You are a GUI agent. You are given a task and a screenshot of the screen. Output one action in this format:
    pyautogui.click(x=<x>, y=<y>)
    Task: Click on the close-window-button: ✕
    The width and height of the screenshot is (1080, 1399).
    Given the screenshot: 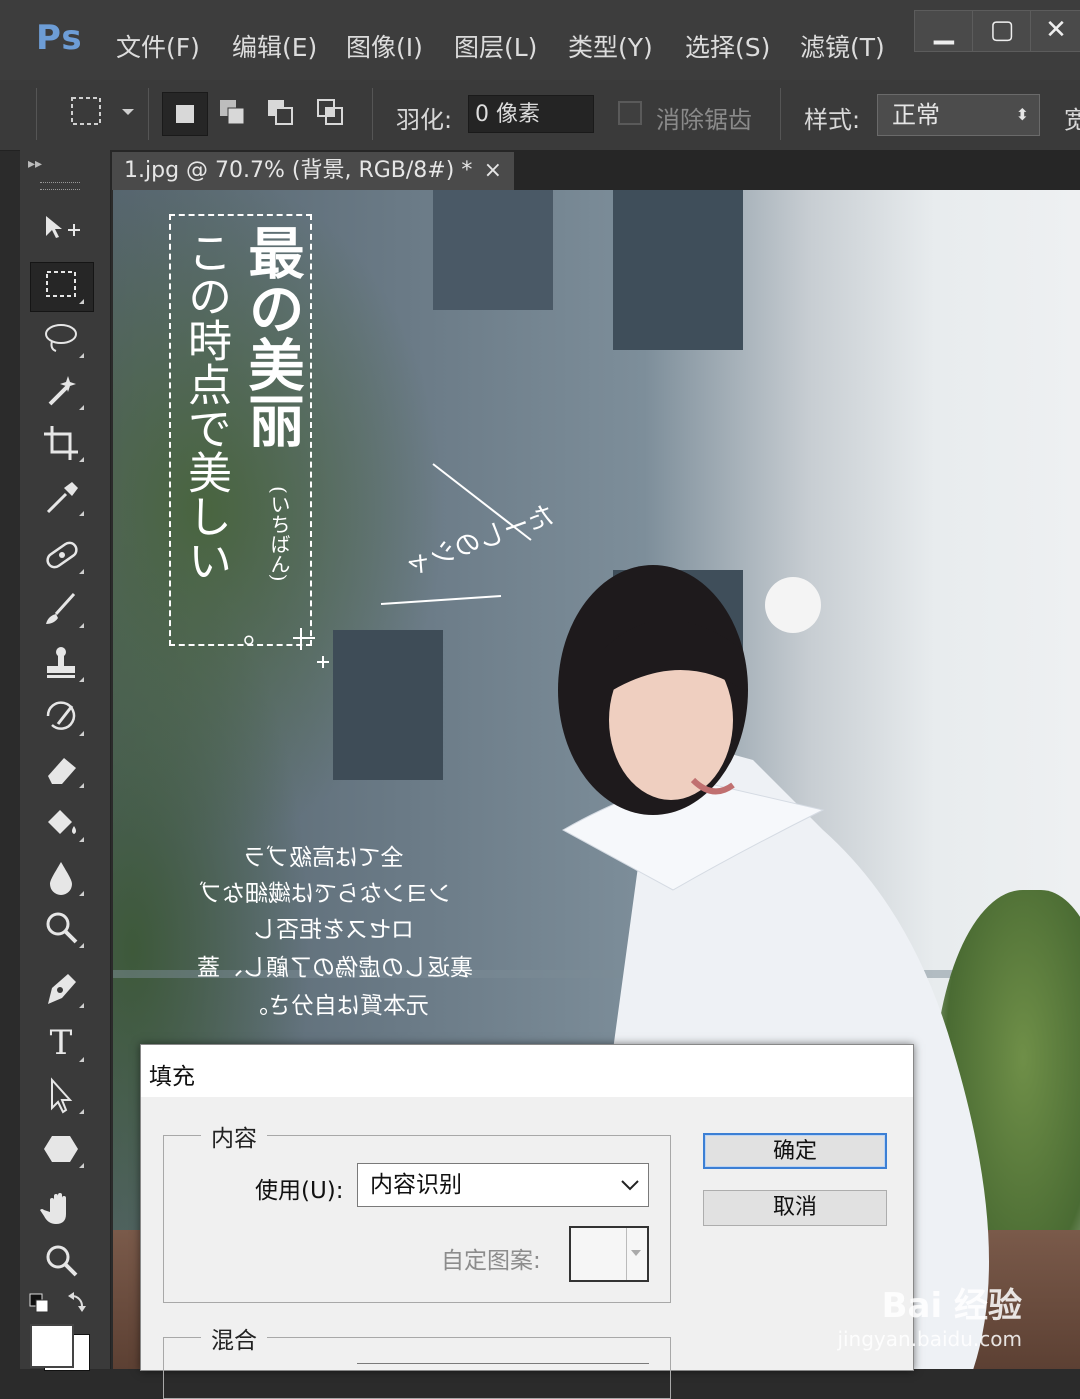 What is the action you would take?
    pyautogui.click(x=1055, y=31)
    